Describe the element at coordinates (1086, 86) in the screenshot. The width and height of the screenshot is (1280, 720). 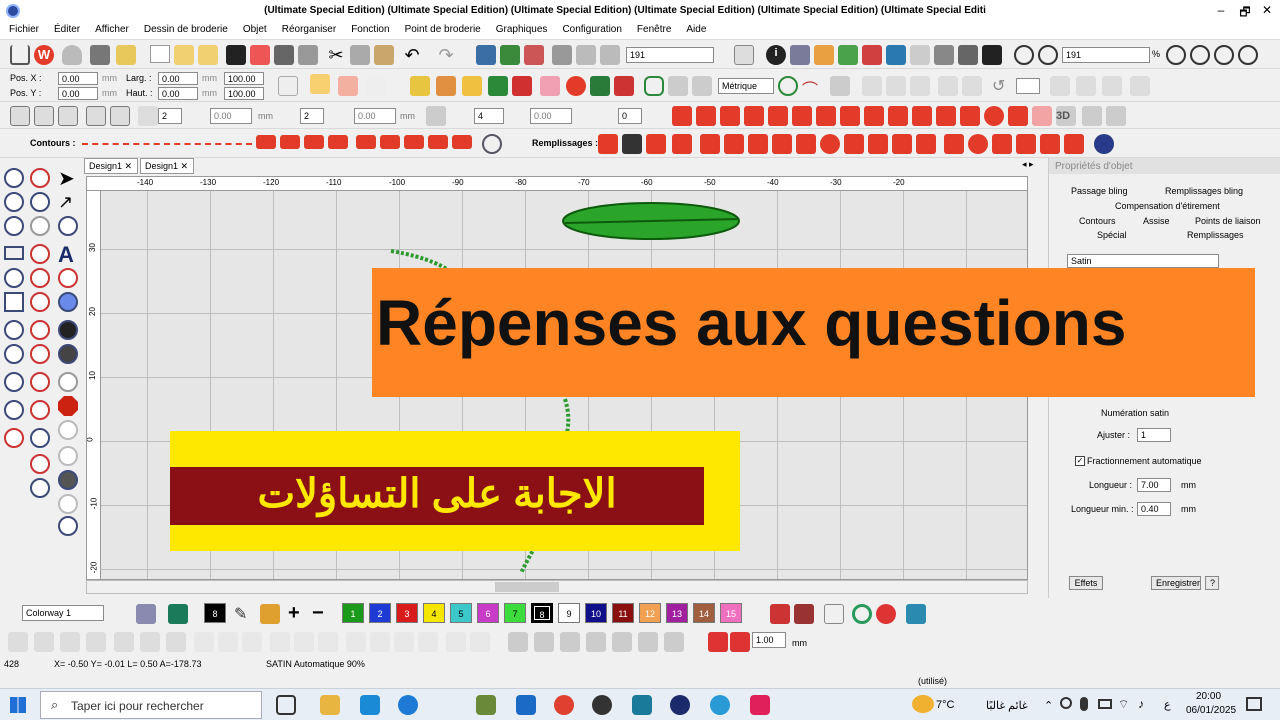
I see `skew-v-icon` at that location.